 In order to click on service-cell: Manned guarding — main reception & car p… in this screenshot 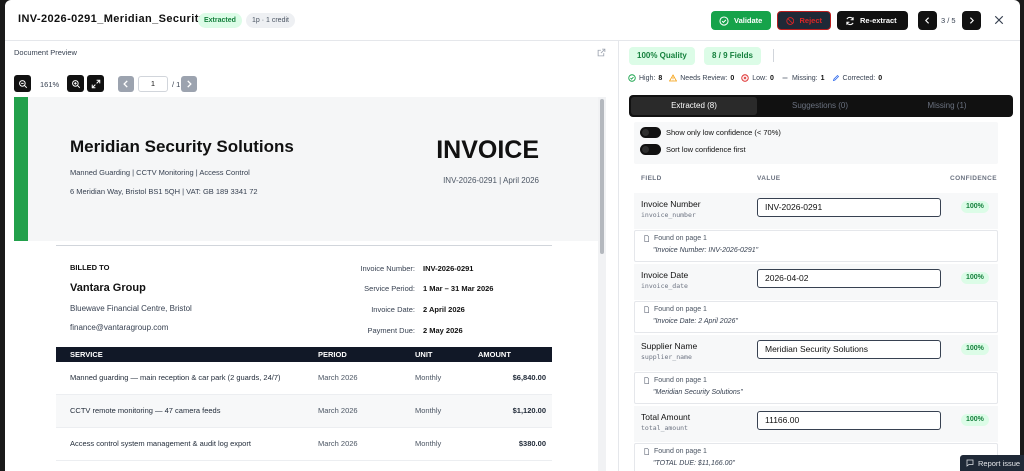, I will do `click(175, 377)`.